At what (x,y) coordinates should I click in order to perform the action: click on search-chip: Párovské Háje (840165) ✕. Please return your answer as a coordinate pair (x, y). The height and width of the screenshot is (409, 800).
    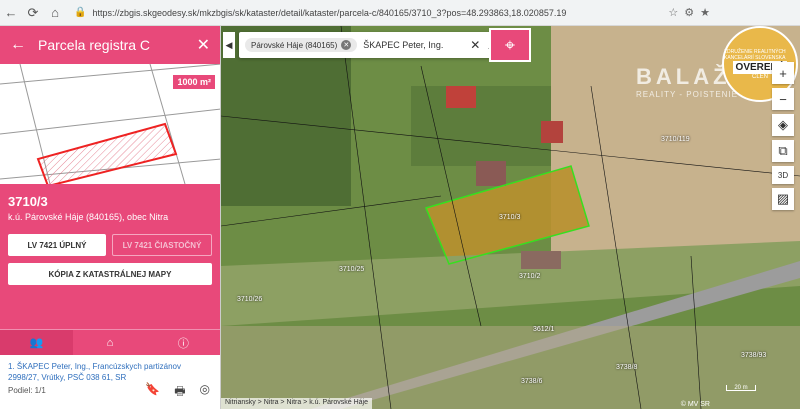
    Looking at the image, I should click on (301, 45).